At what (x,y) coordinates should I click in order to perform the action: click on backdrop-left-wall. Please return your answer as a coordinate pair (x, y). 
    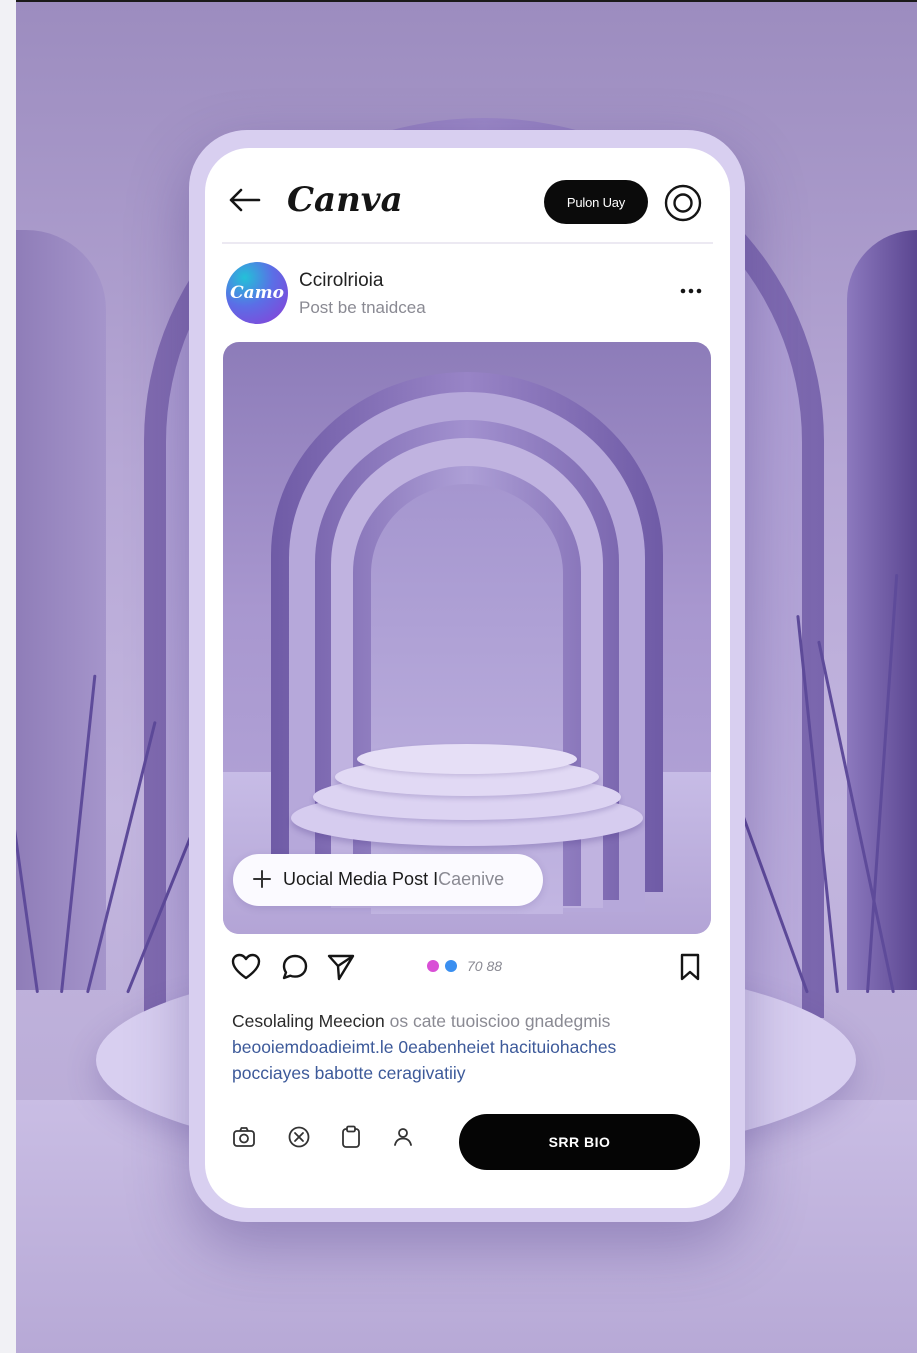
    Looking at the image, I should click on (61, 610).